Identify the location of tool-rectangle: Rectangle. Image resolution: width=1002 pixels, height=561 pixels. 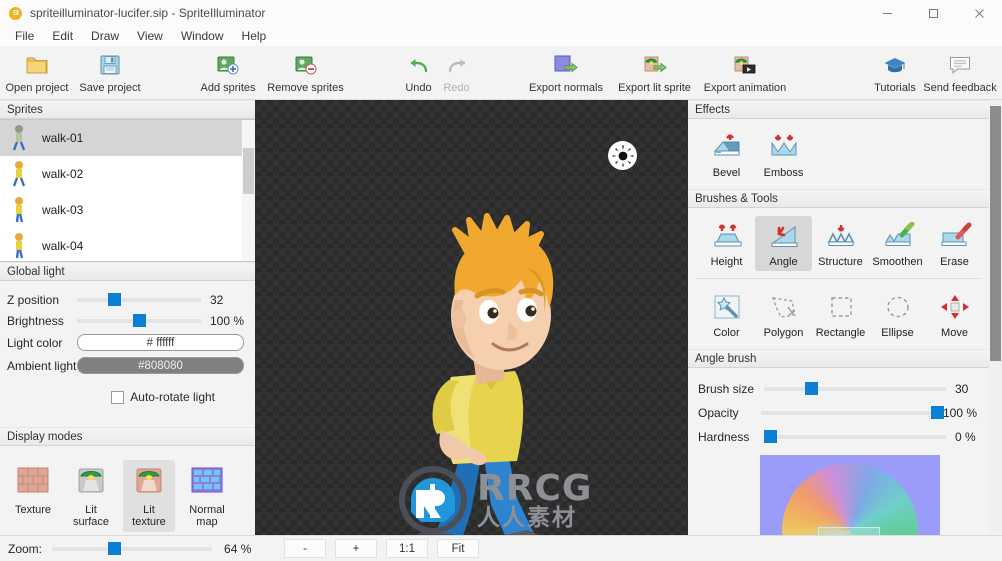
(840, 314).